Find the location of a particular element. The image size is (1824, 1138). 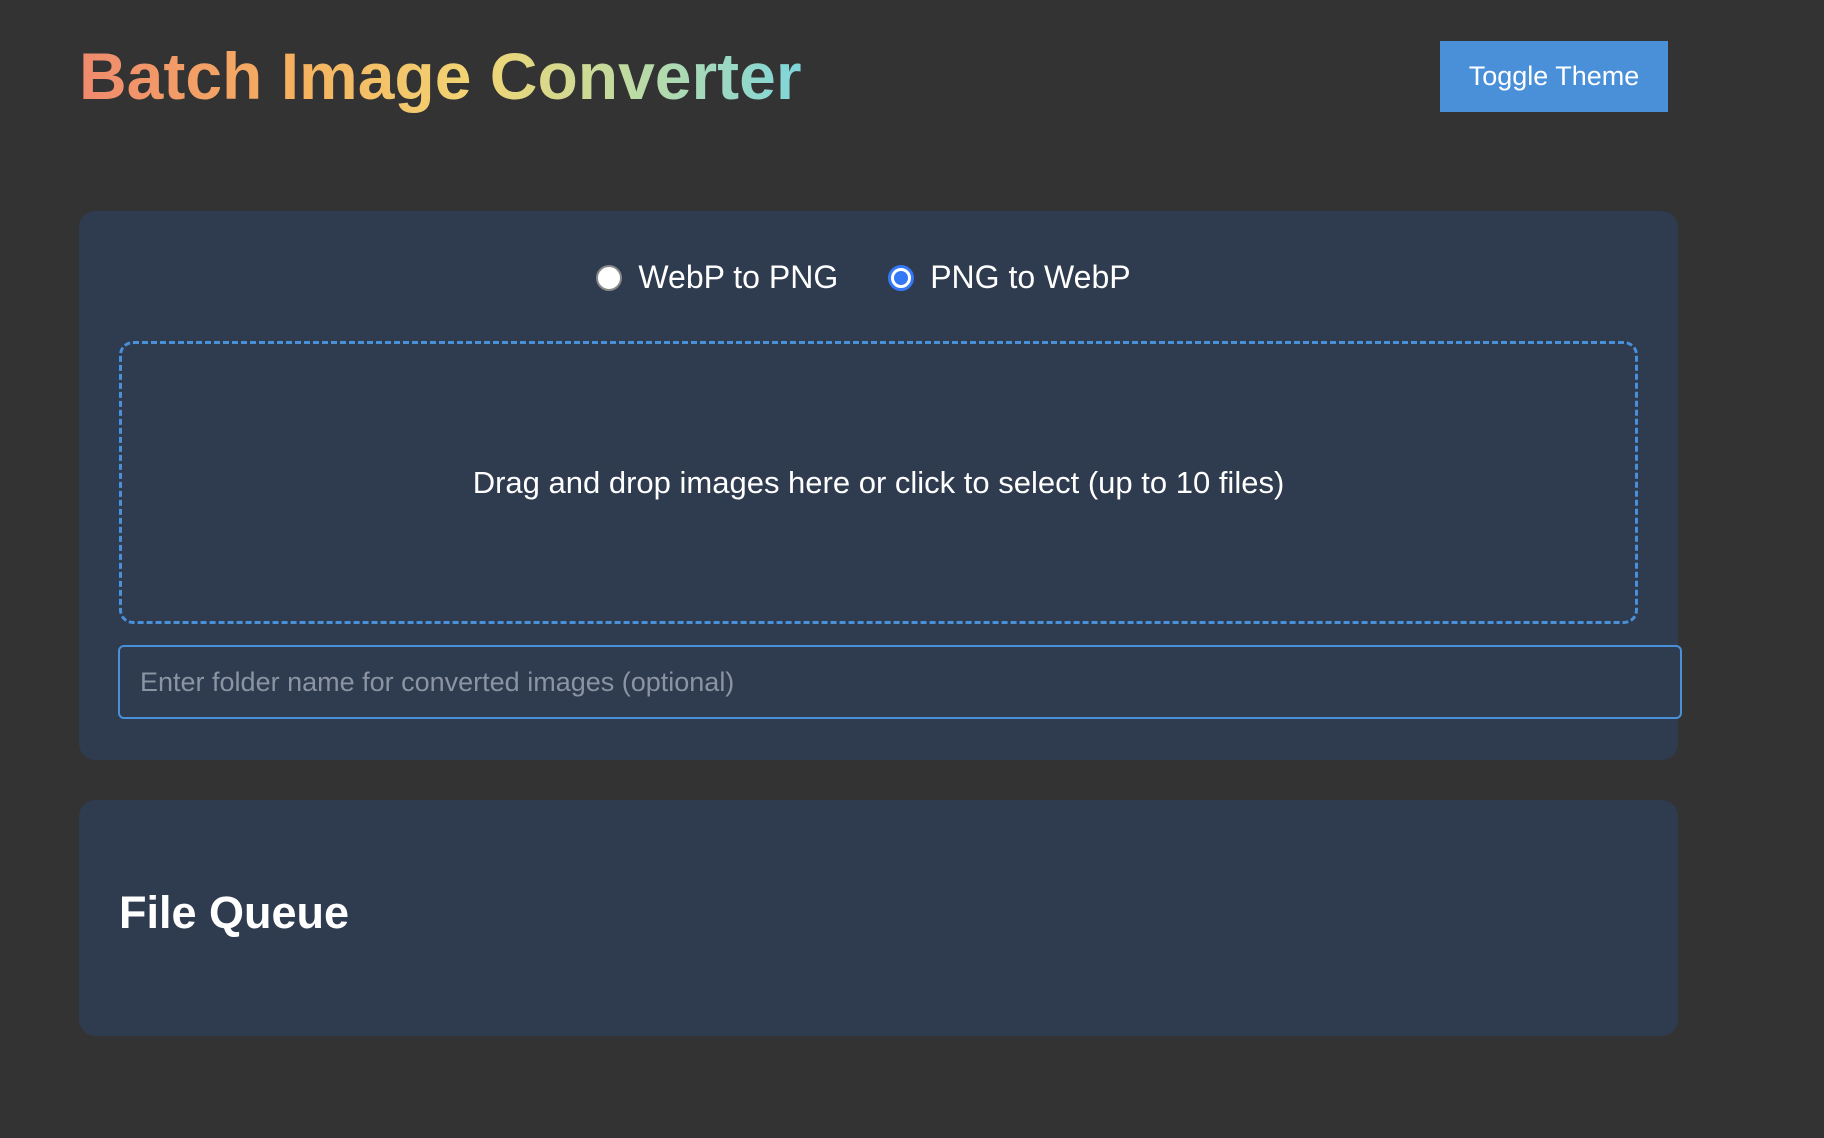

file-queue-title: File Queue is located at coordinates (234, 912).